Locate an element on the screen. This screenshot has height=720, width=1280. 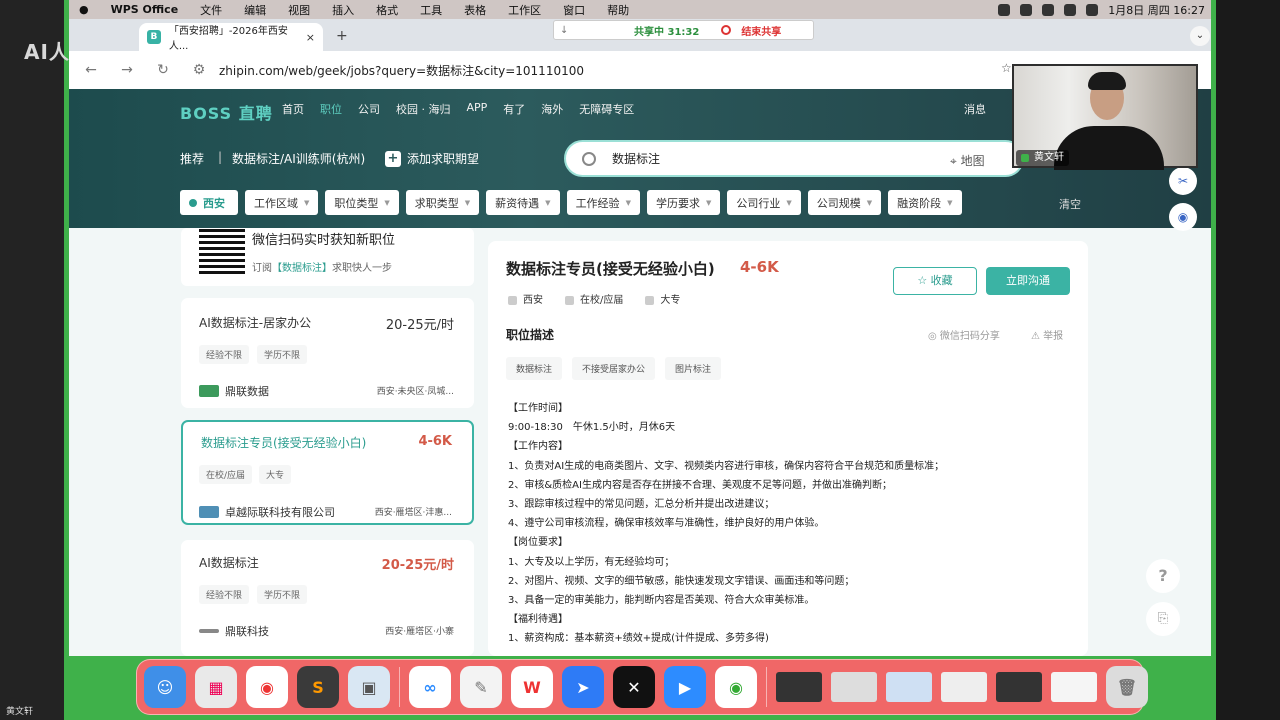
filter-education: 学历要求 ▼ is located at coordinates (683, 202).